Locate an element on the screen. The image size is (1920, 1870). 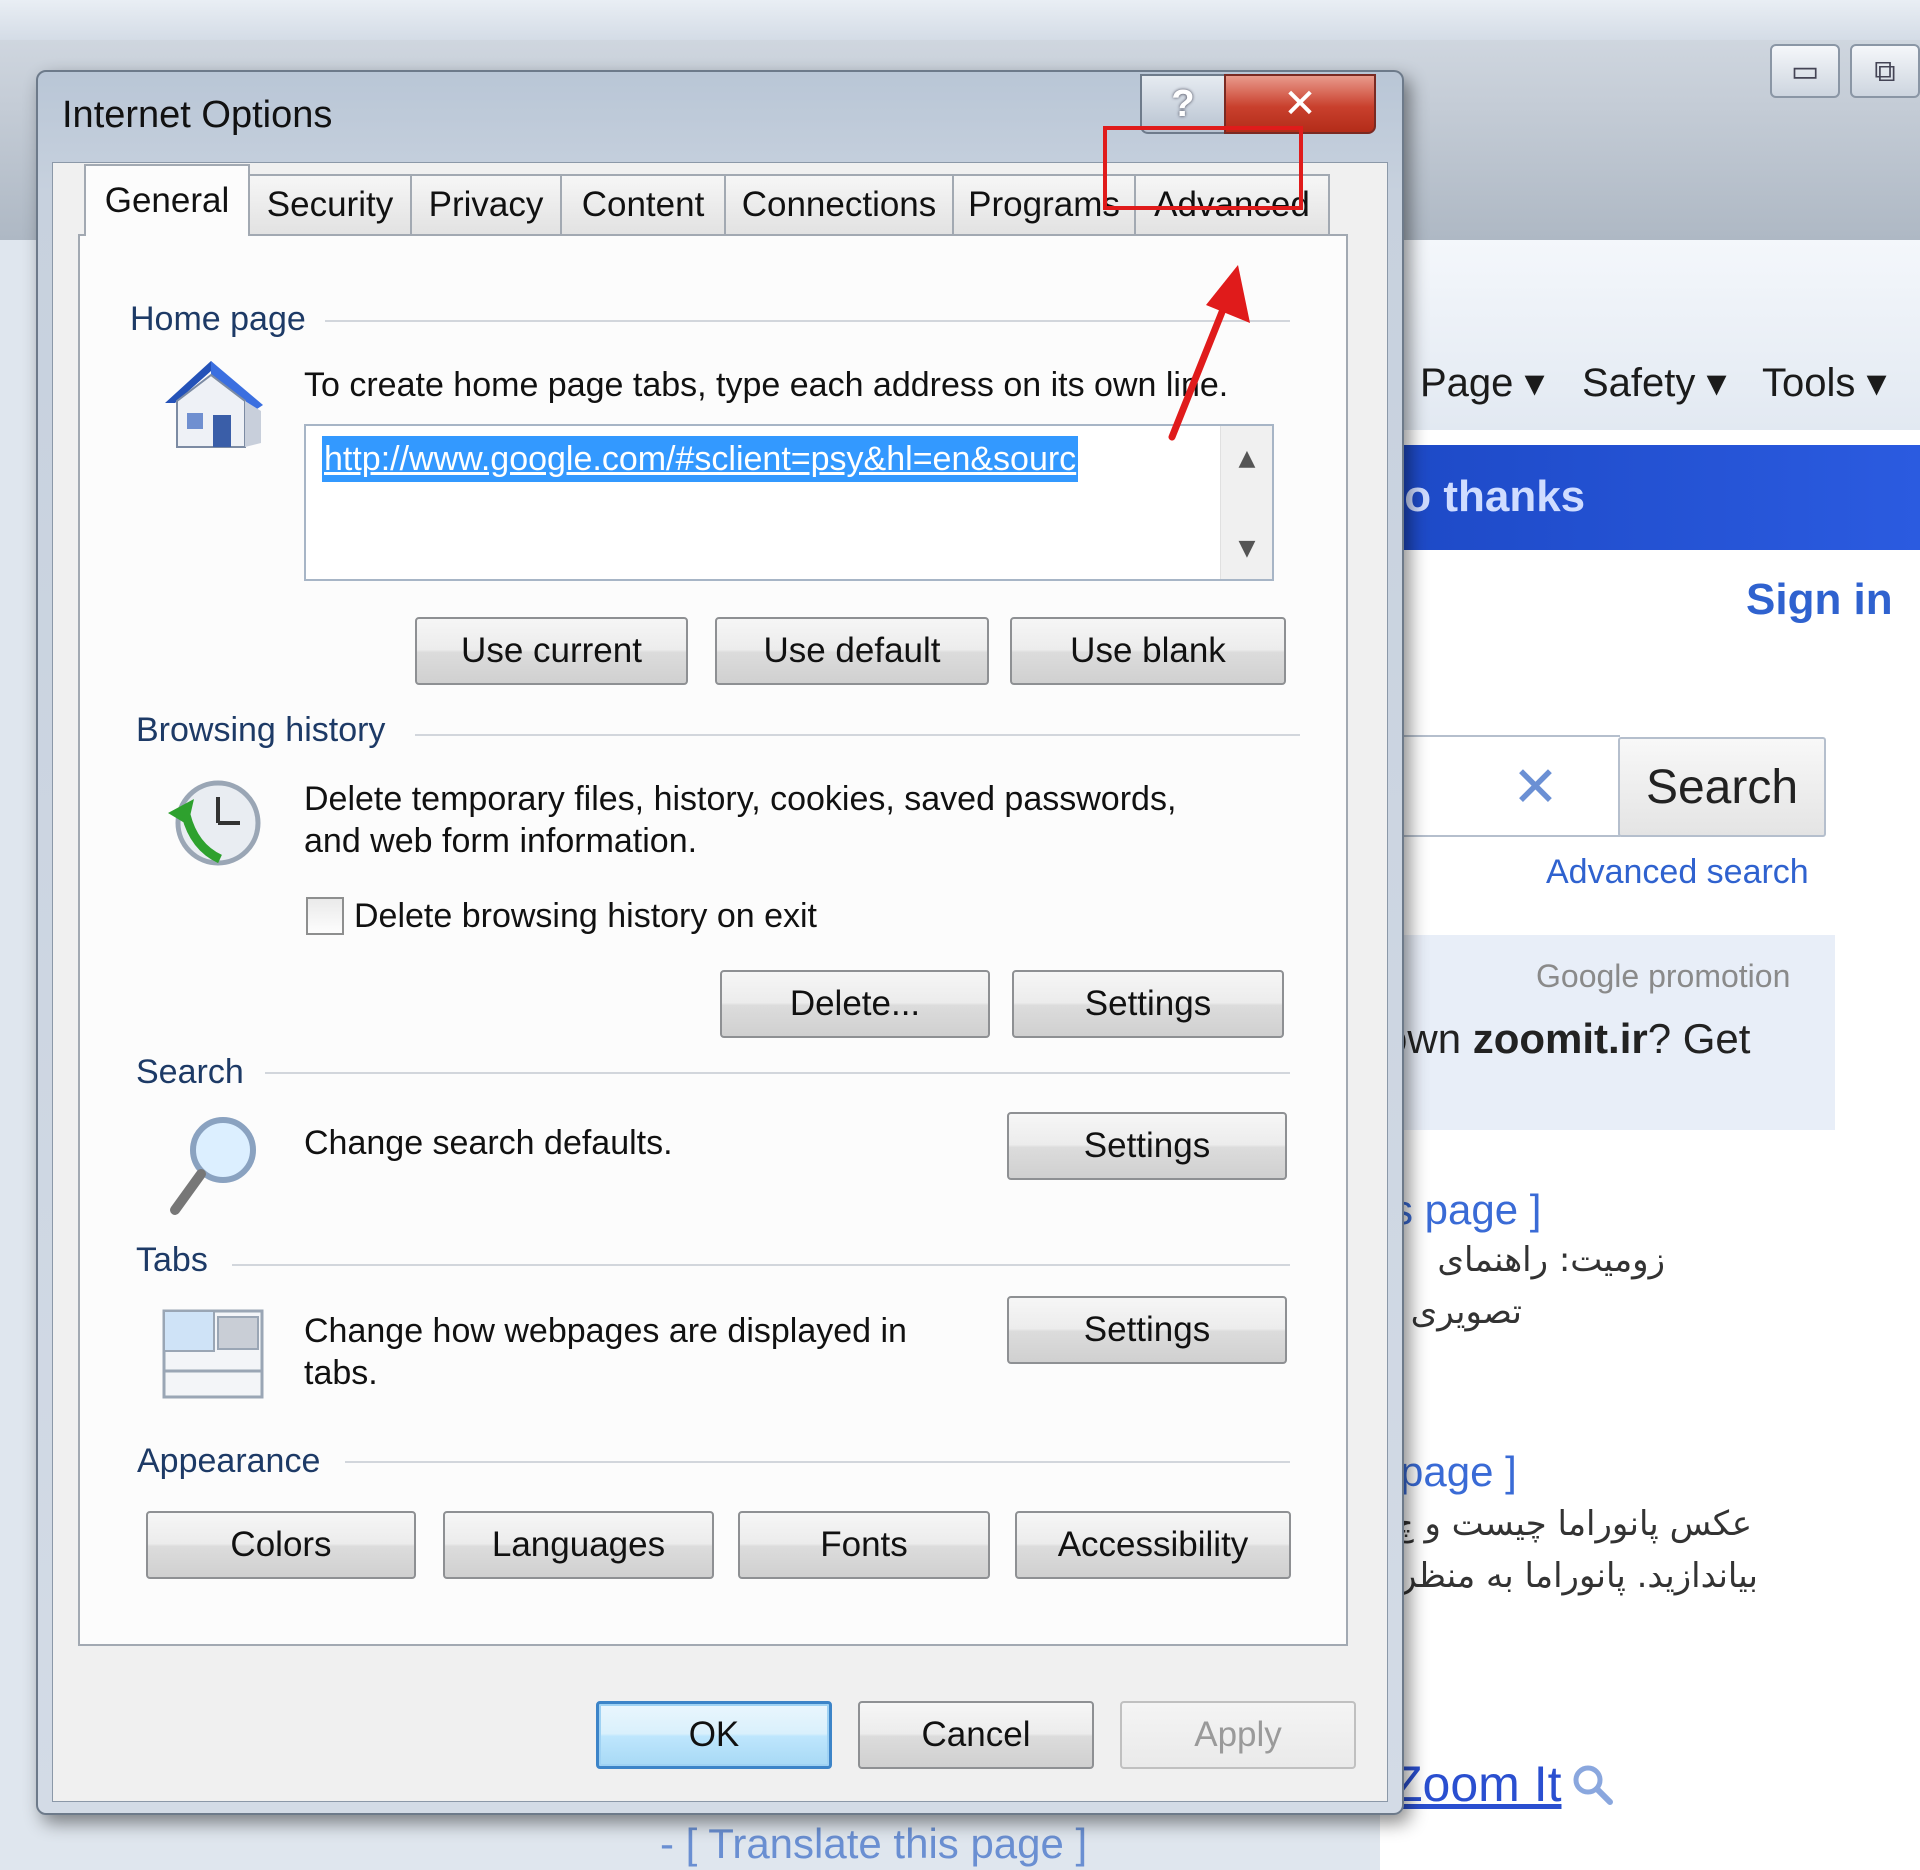
tab-content: Content is located at coordinates (643, 204).